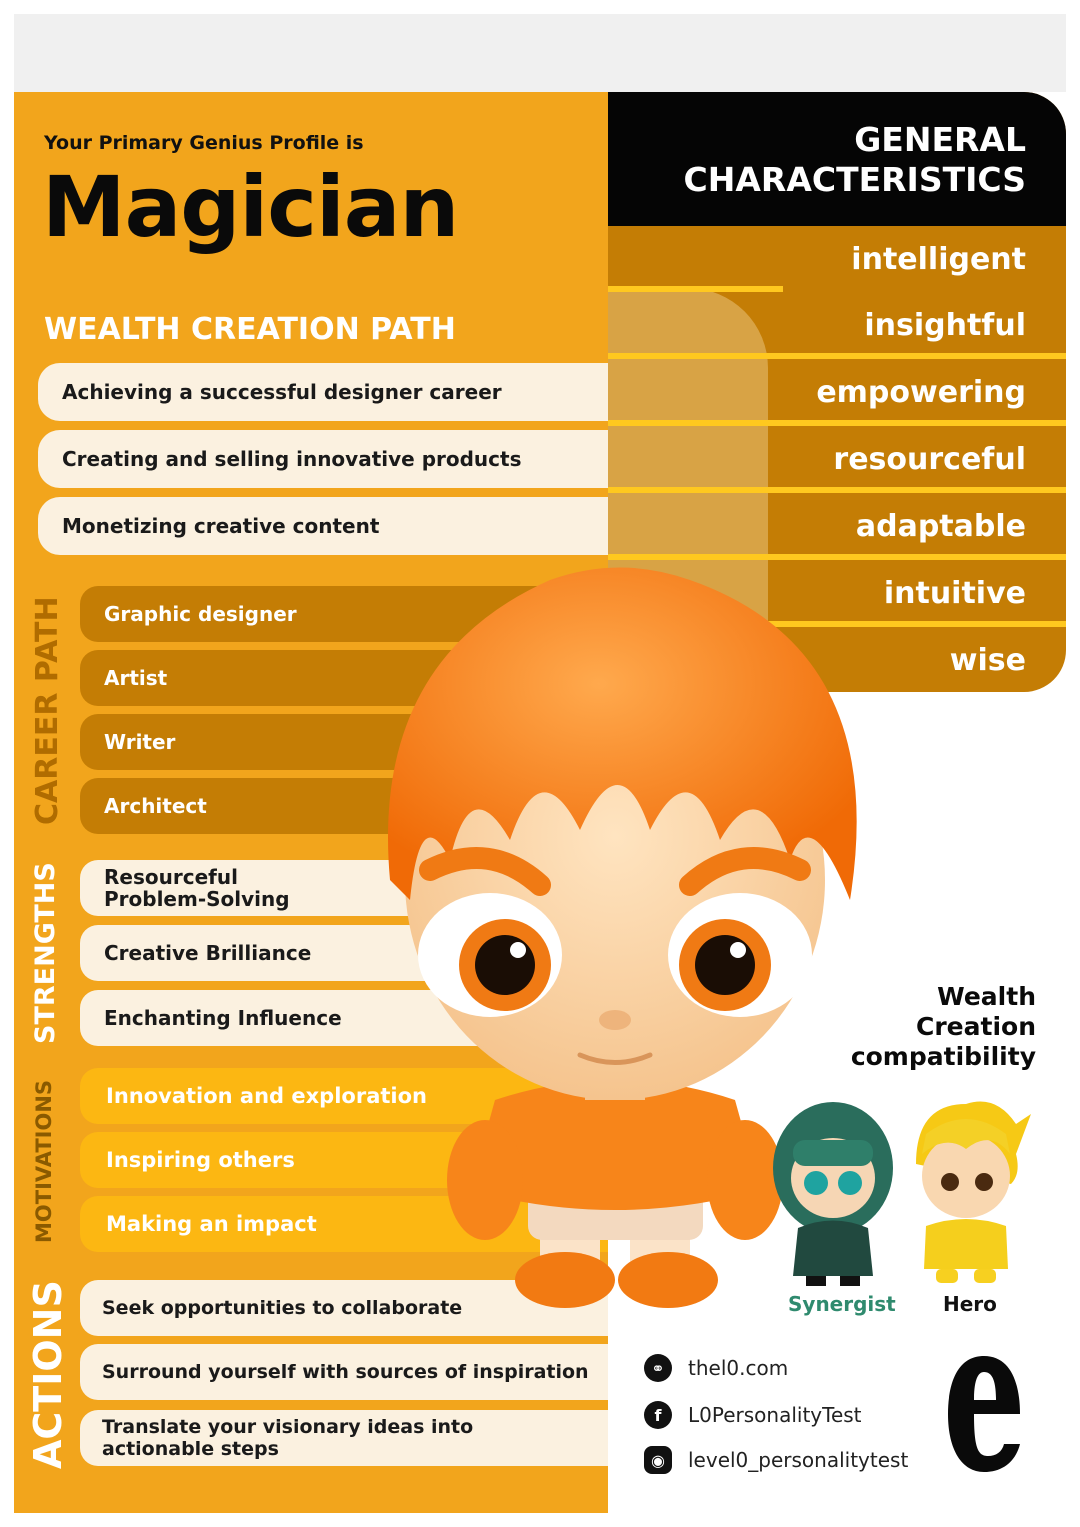 The height and width of the screenshot is (1527, 1080). Describe the element at coordinates (204, 143) in the screenshot. I see `profile-subtitle: Your Primary Genius Profile is` at that location.